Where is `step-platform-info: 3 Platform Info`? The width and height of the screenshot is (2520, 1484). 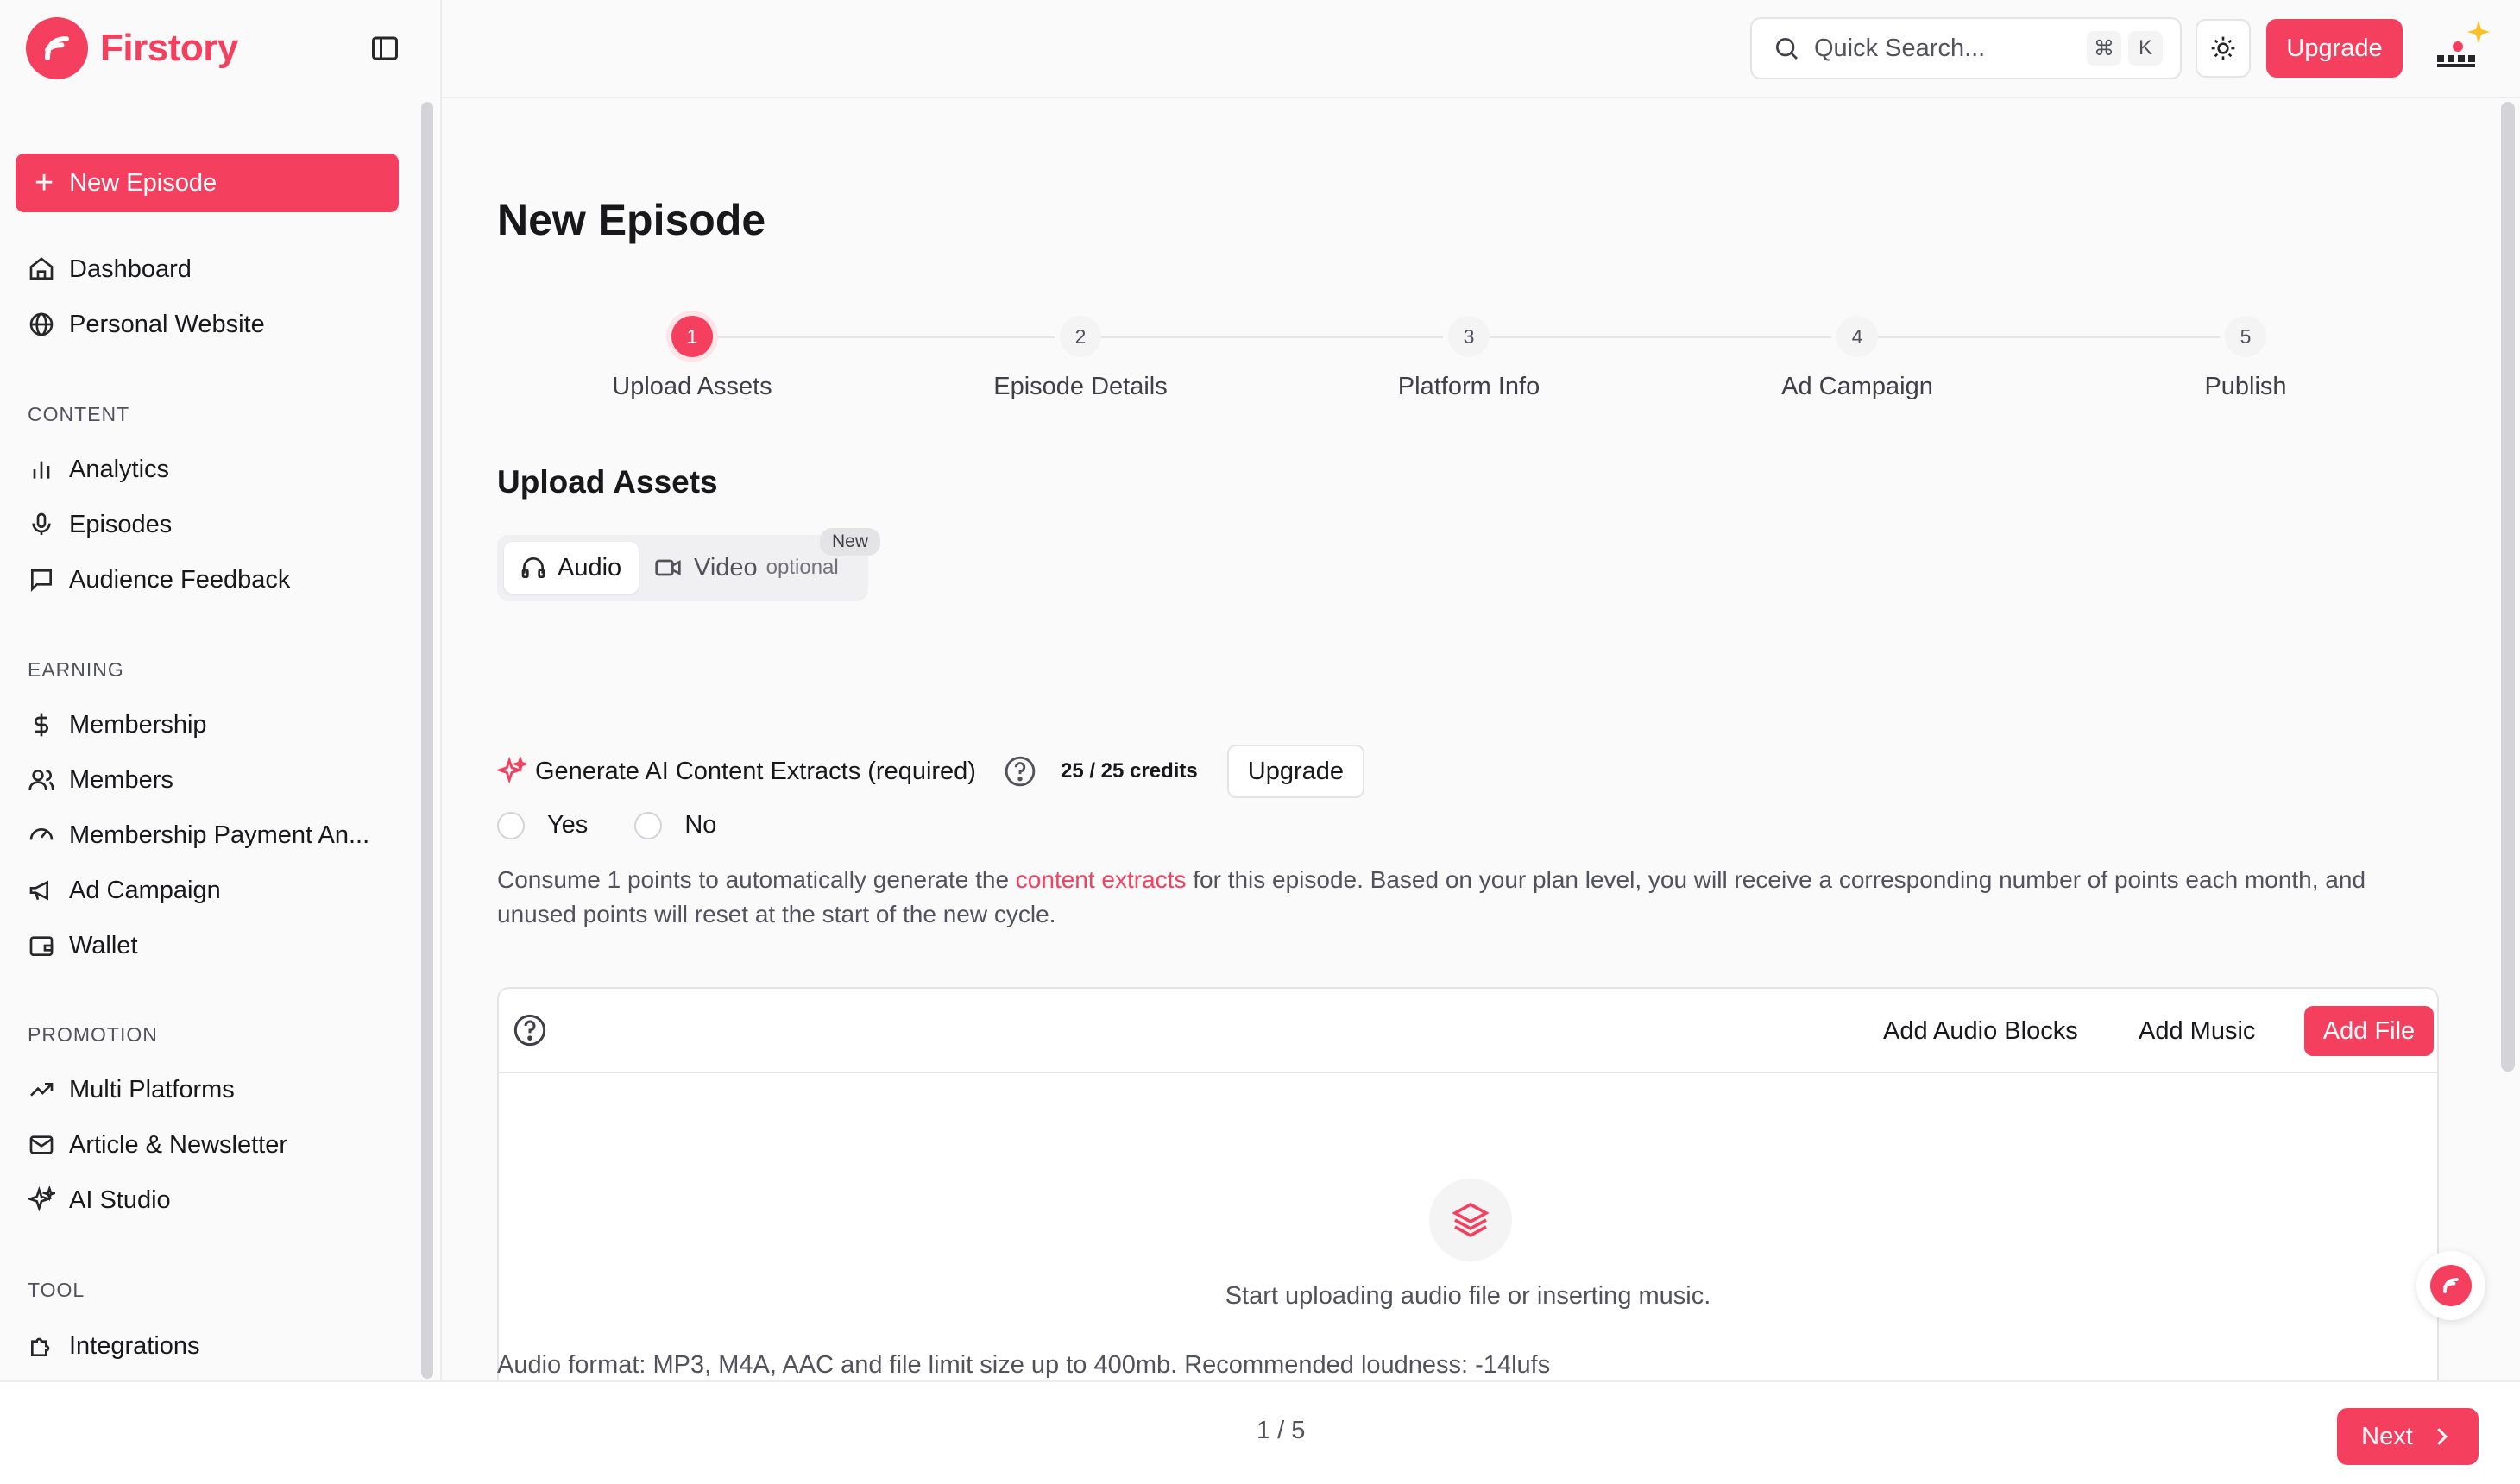 step-platform-info: 3 Platform Info is located at coordinates (1469, 353).